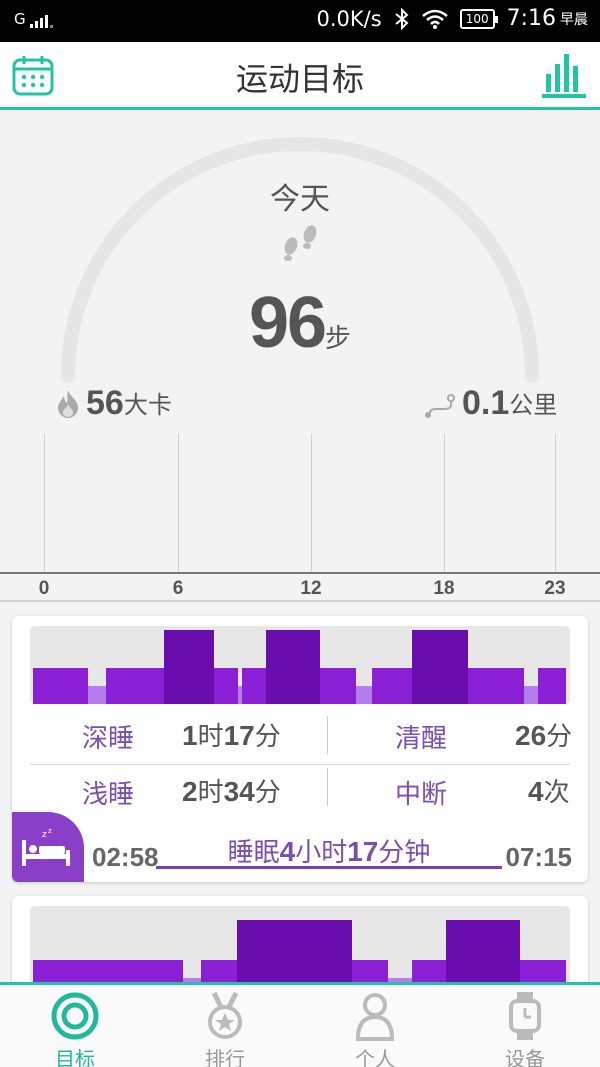 Image resolution: width=600 pixels, height=1067 pixels. What do you see at coordinates (44, 588) in the screenshot?
I see `hour-tick: 0` at bounding box center [44, 588].